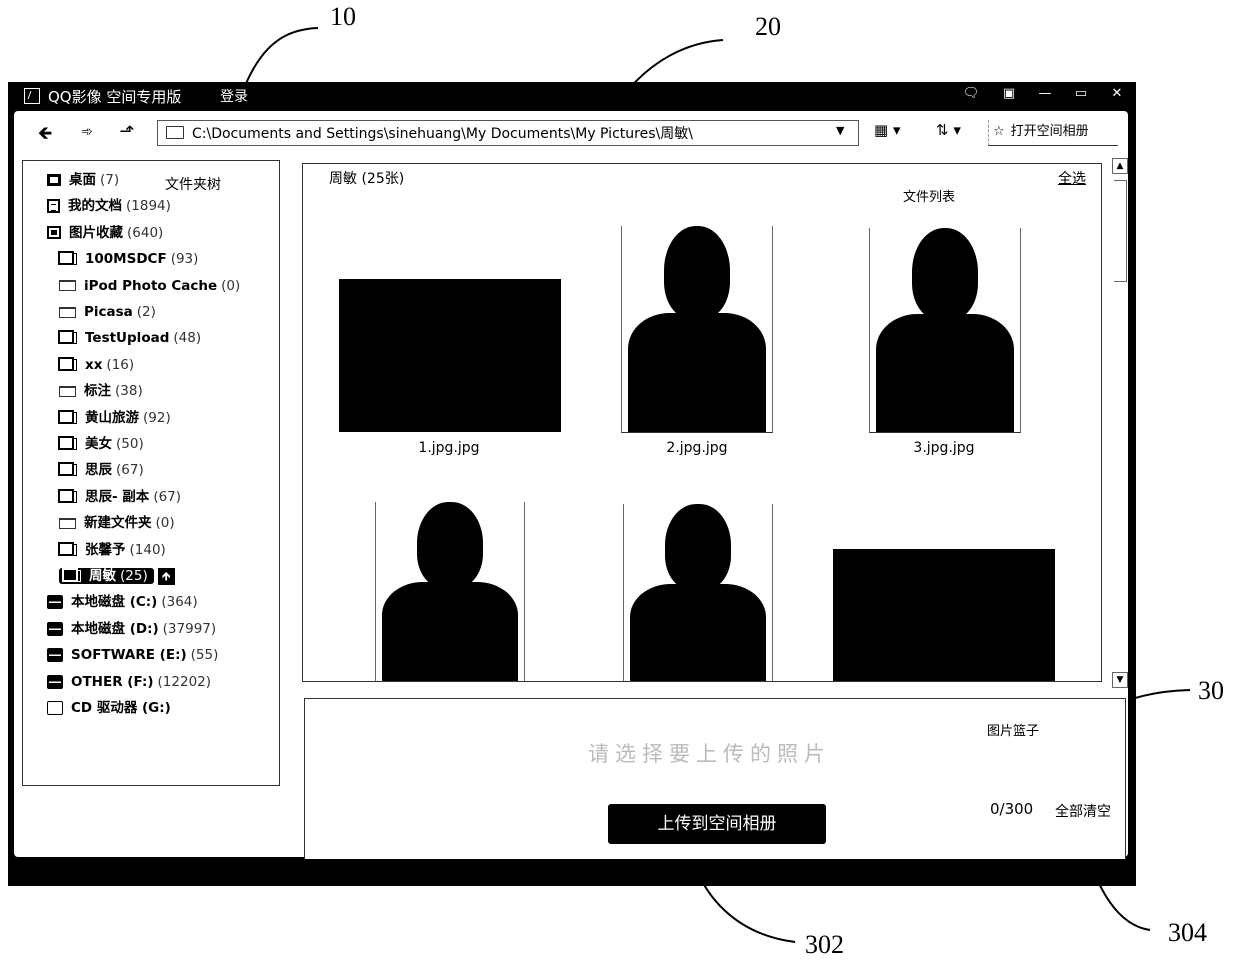 This screenshot has width=1240, height=967. Describe the element at coordinates (971, 93) in the screenshot. I see `feedback-icon: 🗨` at that location.